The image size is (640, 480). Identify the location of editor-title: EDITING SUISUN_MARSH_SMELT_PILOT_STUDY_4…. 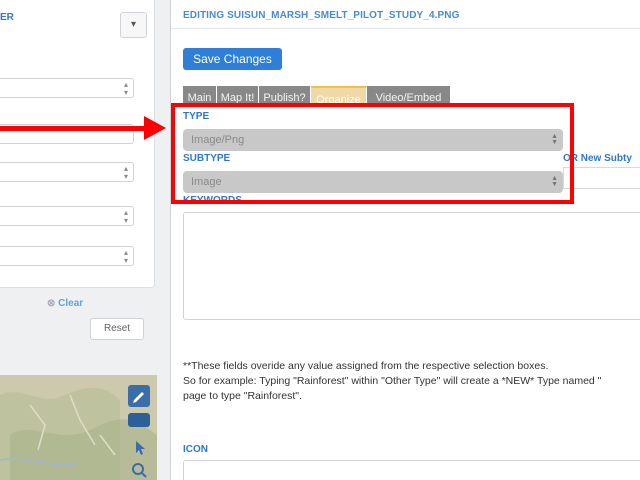
(321, 15).